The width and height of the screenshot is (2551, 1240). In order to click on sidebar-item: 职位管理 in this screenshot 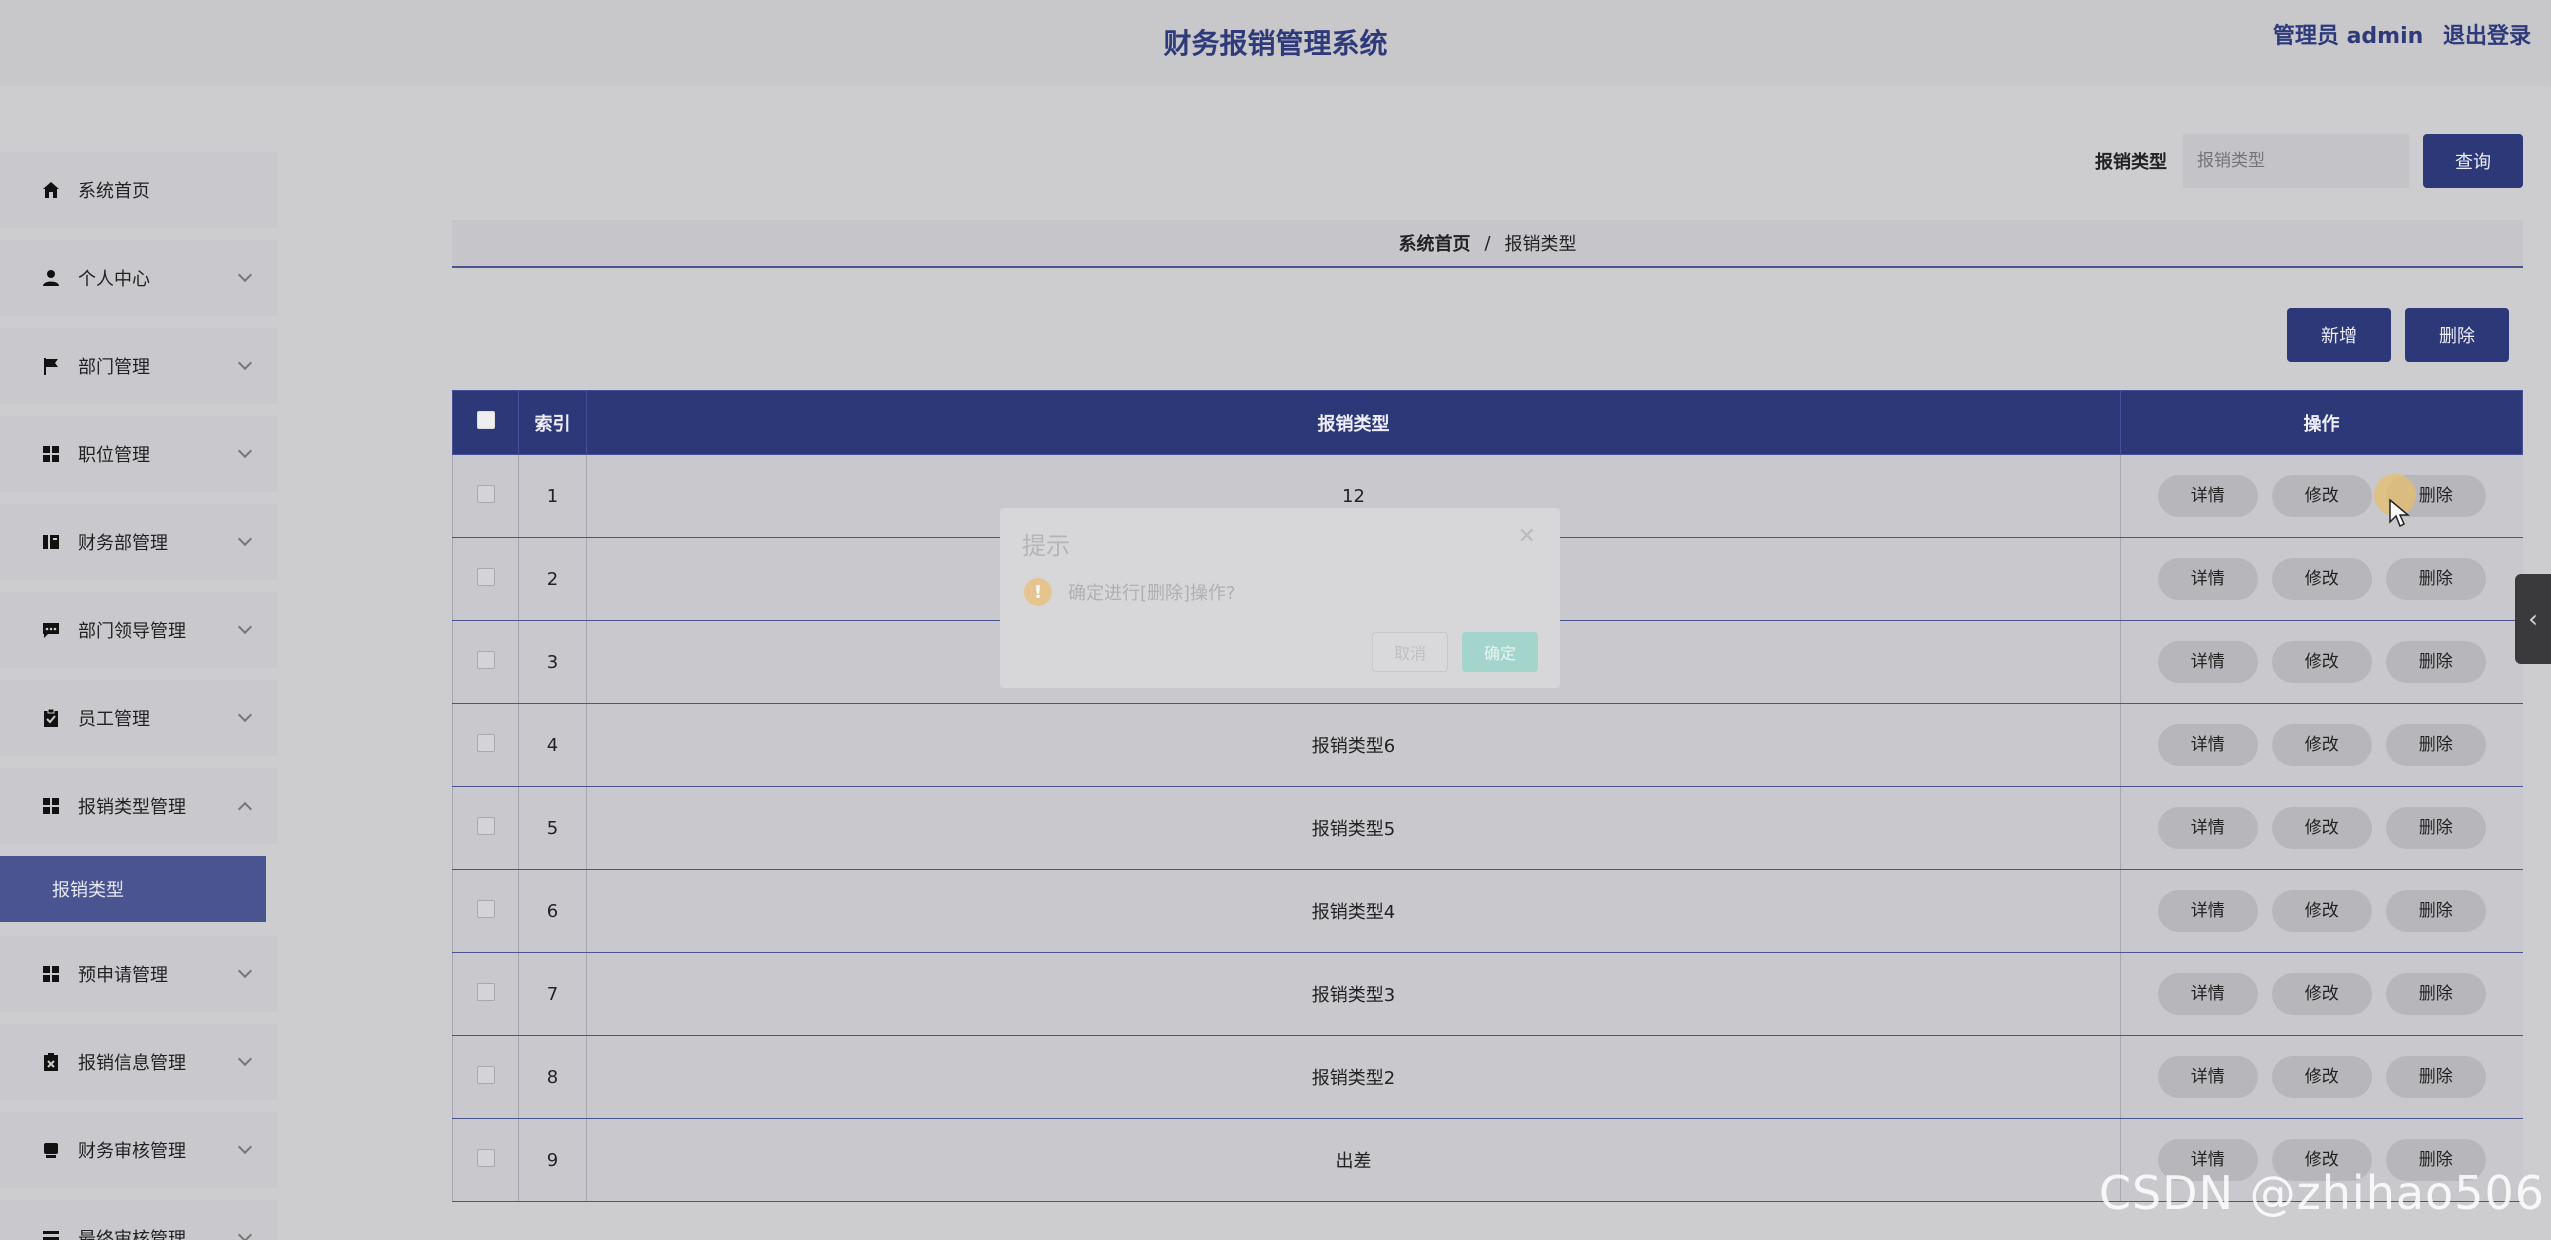, I will do `click(139, 454)`.